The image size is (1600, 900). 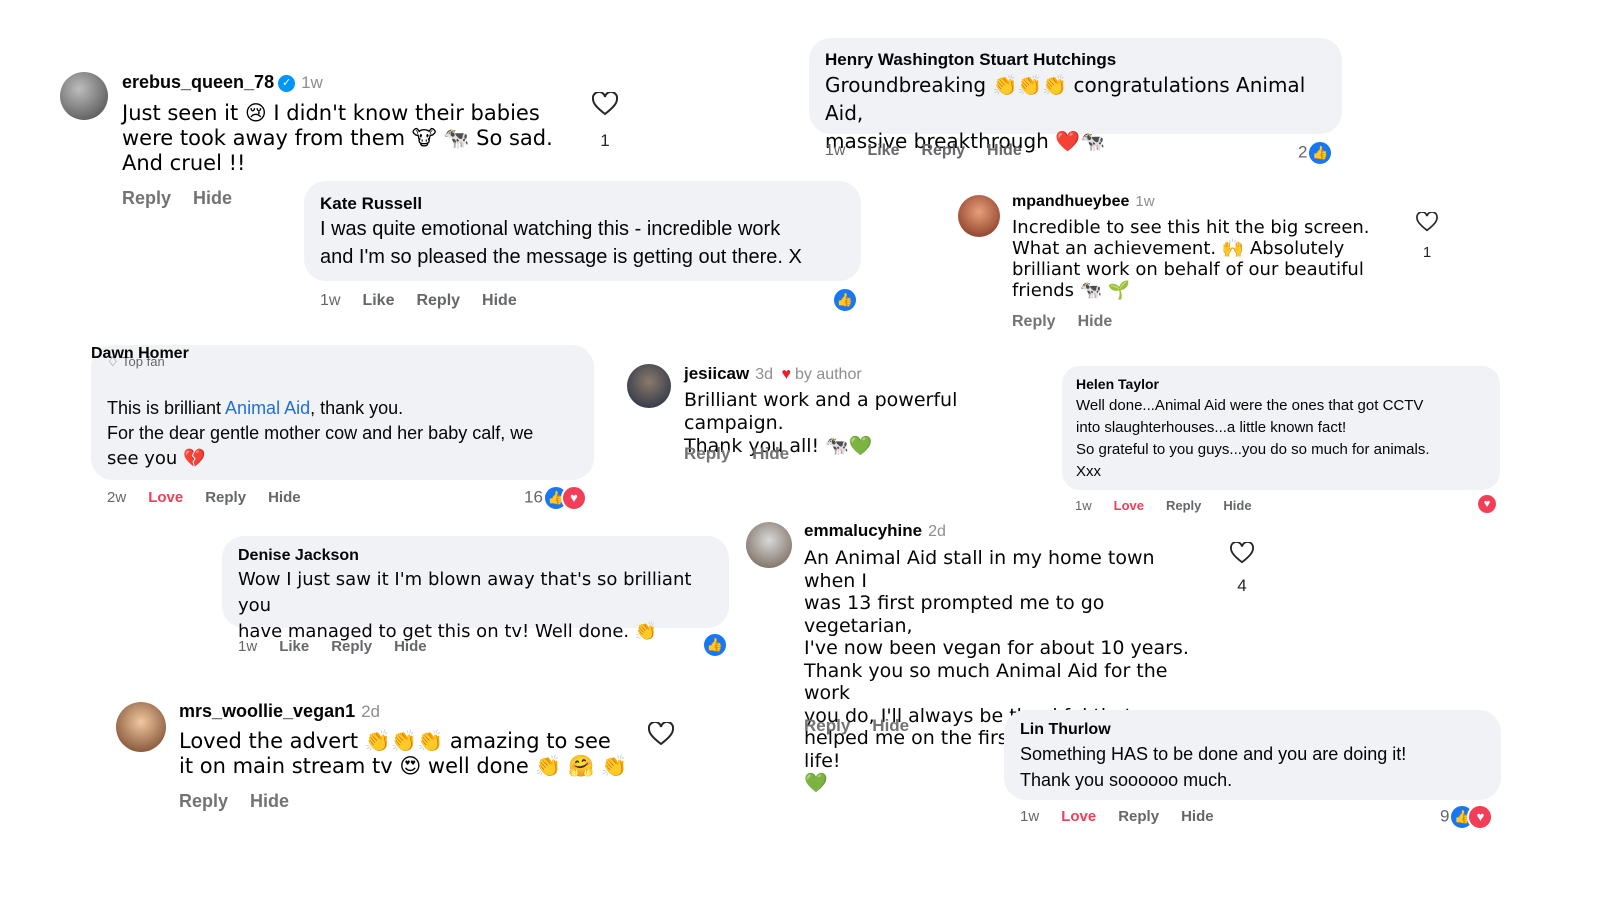 What do you see at coordinates (555, 498) in the screenshot?
I see `reaction-summary: 16 👍 ♥` at bounding box center [555, 498].